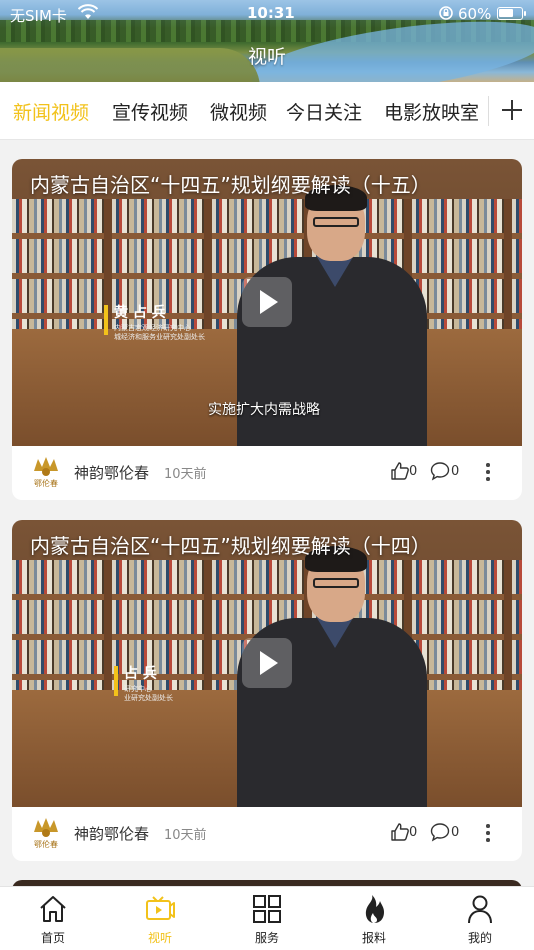 Image resolution: width=534 pixels, height=950 pixels. I want to click on home-icon, so click(53, 909).